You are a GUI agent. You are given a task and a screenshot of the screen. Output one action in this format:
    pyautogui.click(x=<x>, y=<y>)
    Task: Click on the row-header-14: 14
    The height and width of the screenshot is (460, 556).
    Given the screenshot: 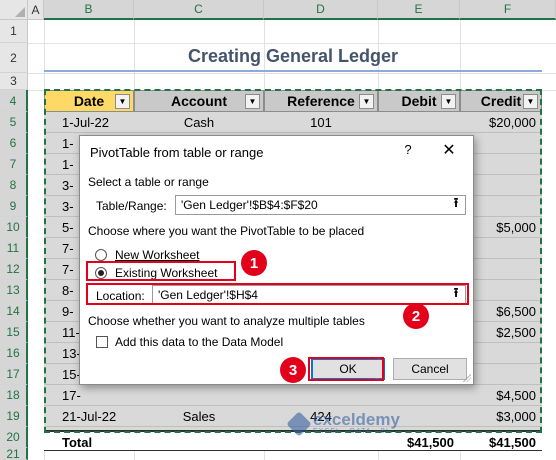 What is the action you would take?
    pyautogui.click(x=14, y=311)
    